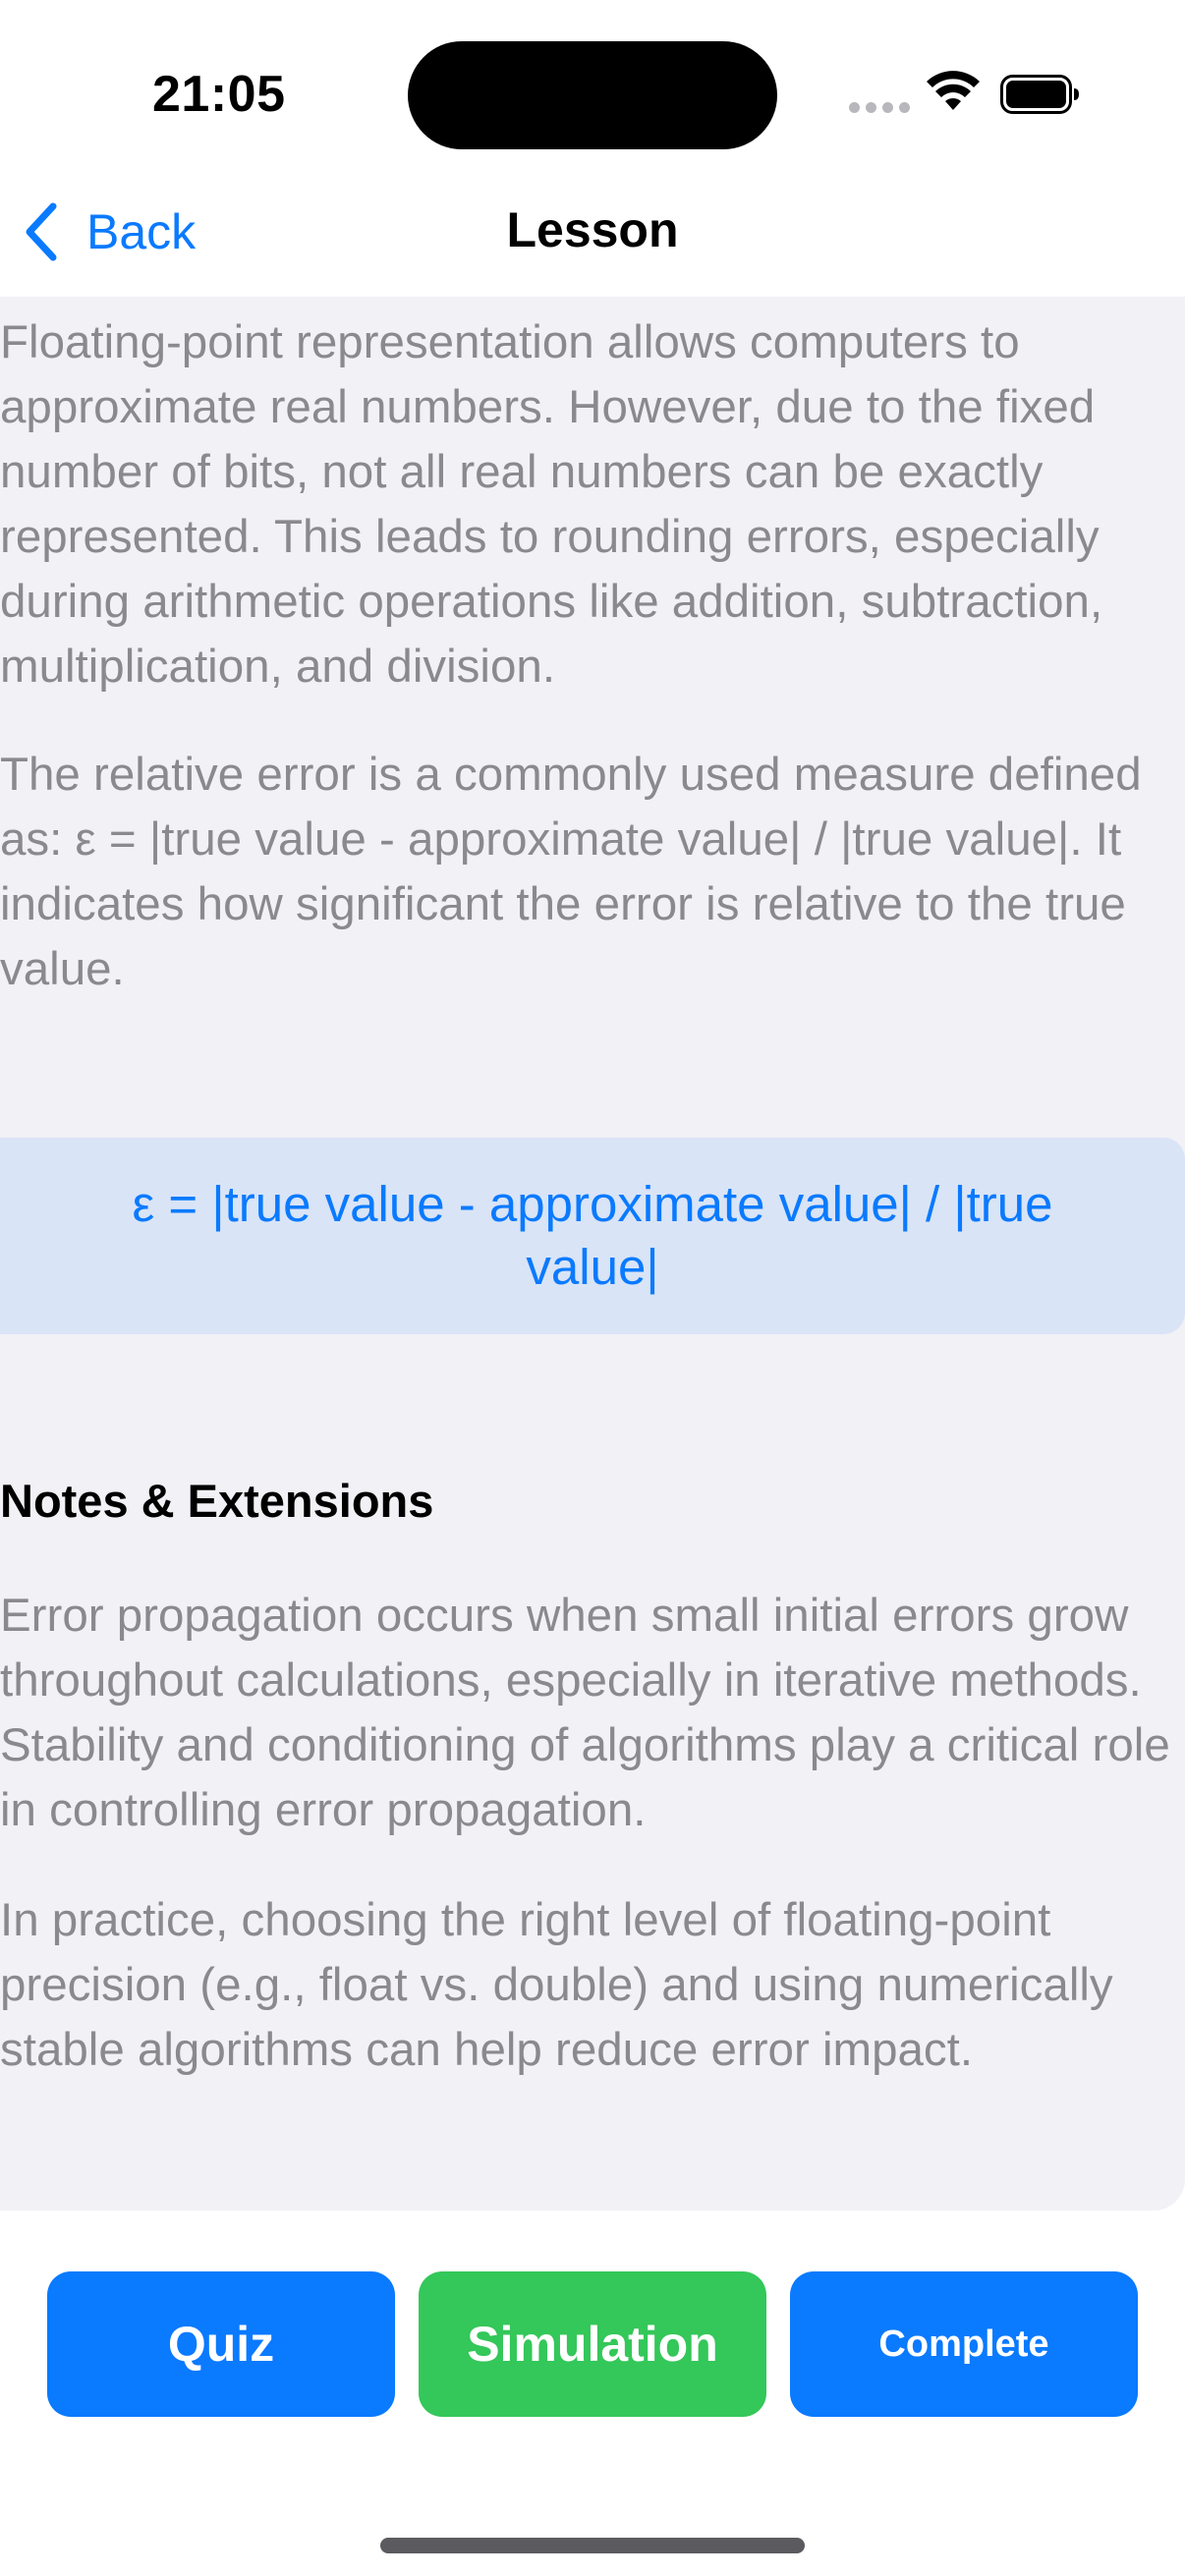 The height and width of the screenshot is (2576, 1185). What do you see at coordinates (592, 2344) in the screenshot?
I see `simulation-button: Simulation` at bounding box center [592, 2344].